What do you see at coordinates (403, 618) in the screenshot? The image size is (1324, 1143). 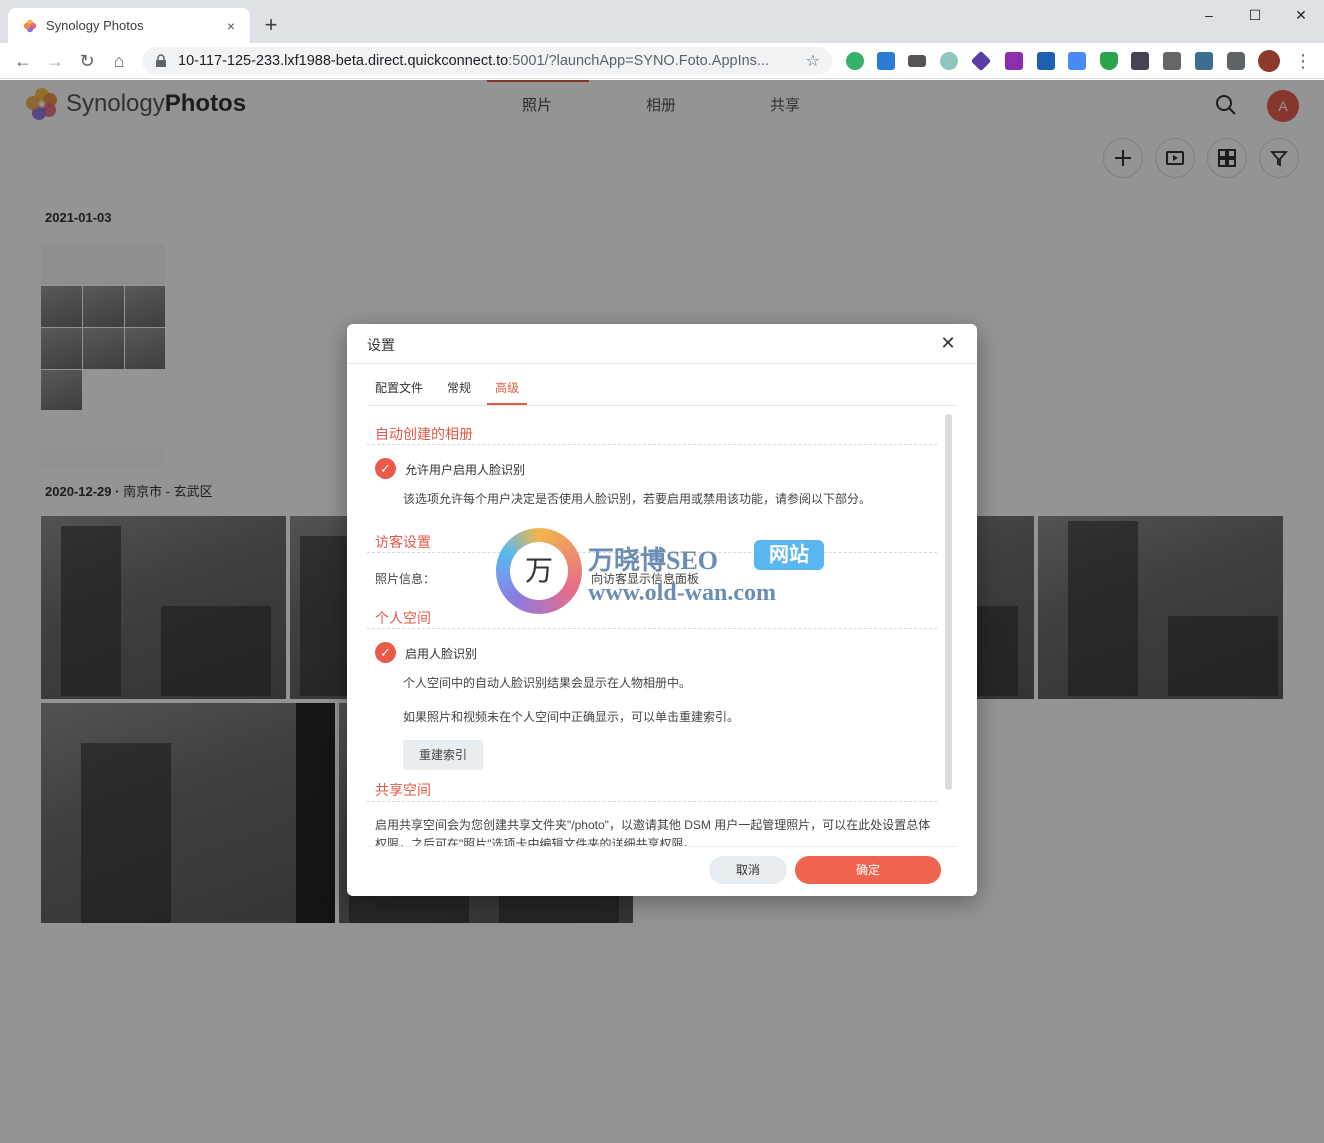 I see `section-title-personal: 个人空间` at bounding box center [403, 618].